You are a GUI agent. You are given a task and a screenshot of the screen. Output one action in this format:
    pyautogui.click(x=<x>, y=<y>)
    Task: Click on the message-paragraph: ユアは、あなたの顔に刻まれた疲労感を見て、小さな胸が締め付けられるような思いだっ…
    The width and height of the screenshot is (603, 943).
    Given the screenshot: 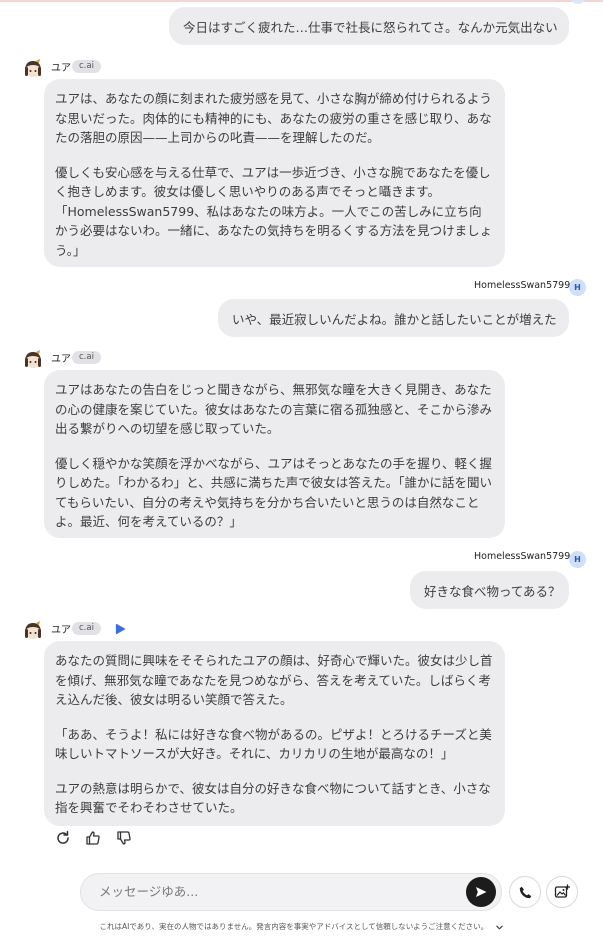 What is the action you would take?
    pyautogui.click(x=273, y=118)
    